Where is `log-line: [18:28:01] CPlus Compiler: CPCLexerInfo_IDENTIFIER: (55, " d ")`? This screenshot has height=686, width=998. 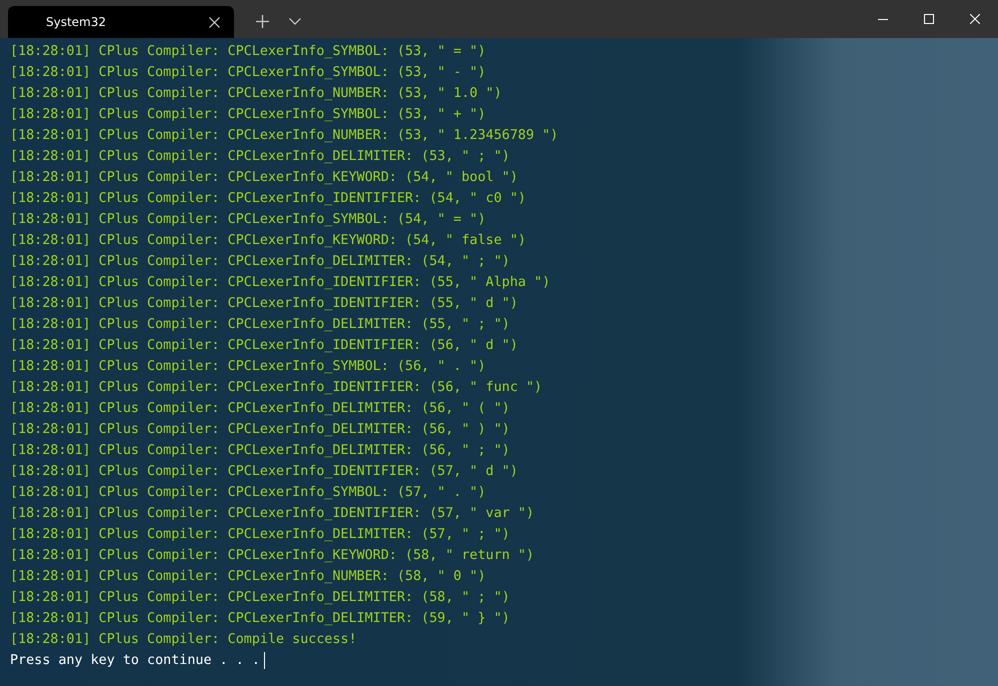 log-line: [18:28:01] CPlus Compiler: CPCLexerInfo_IDENTIFIER: (55, " d ") is located at coordinates (264, 304).